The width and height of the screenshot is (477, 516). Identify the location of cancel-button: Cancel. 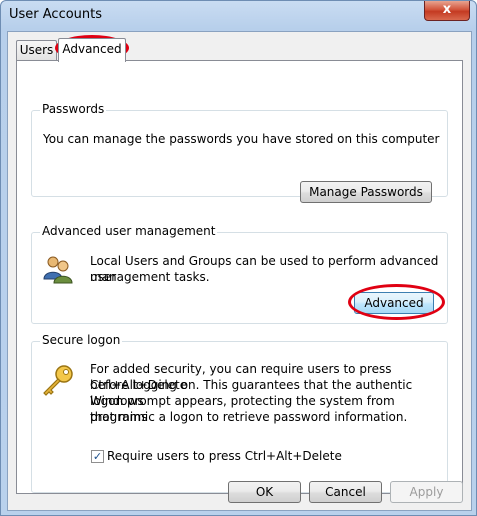
(345, 492).